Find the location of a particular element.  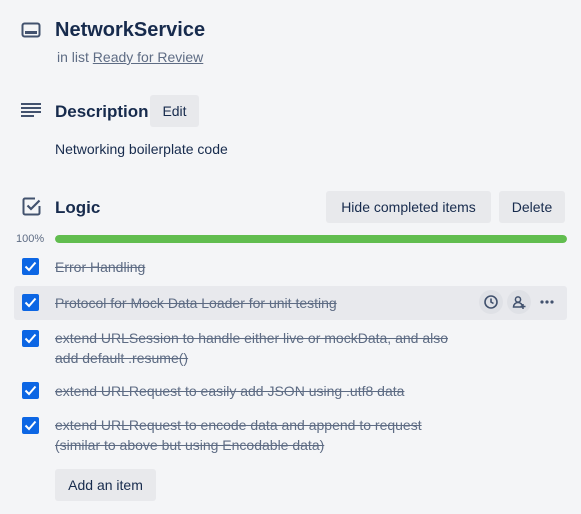

add-item-button: Add an item is located at coordinates (105, 485).